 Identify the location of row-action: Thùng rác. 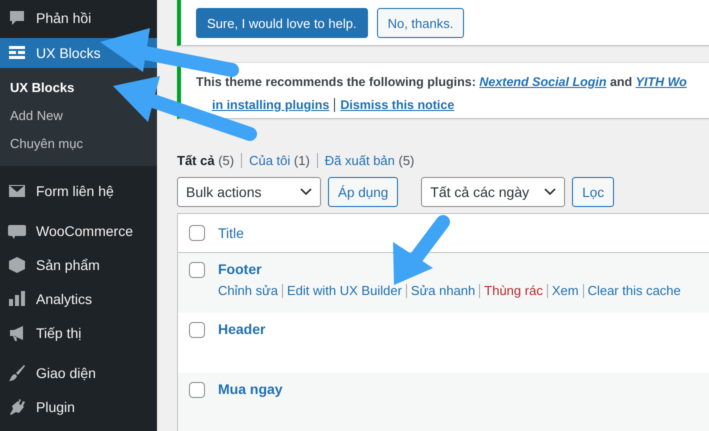
(513, 291).